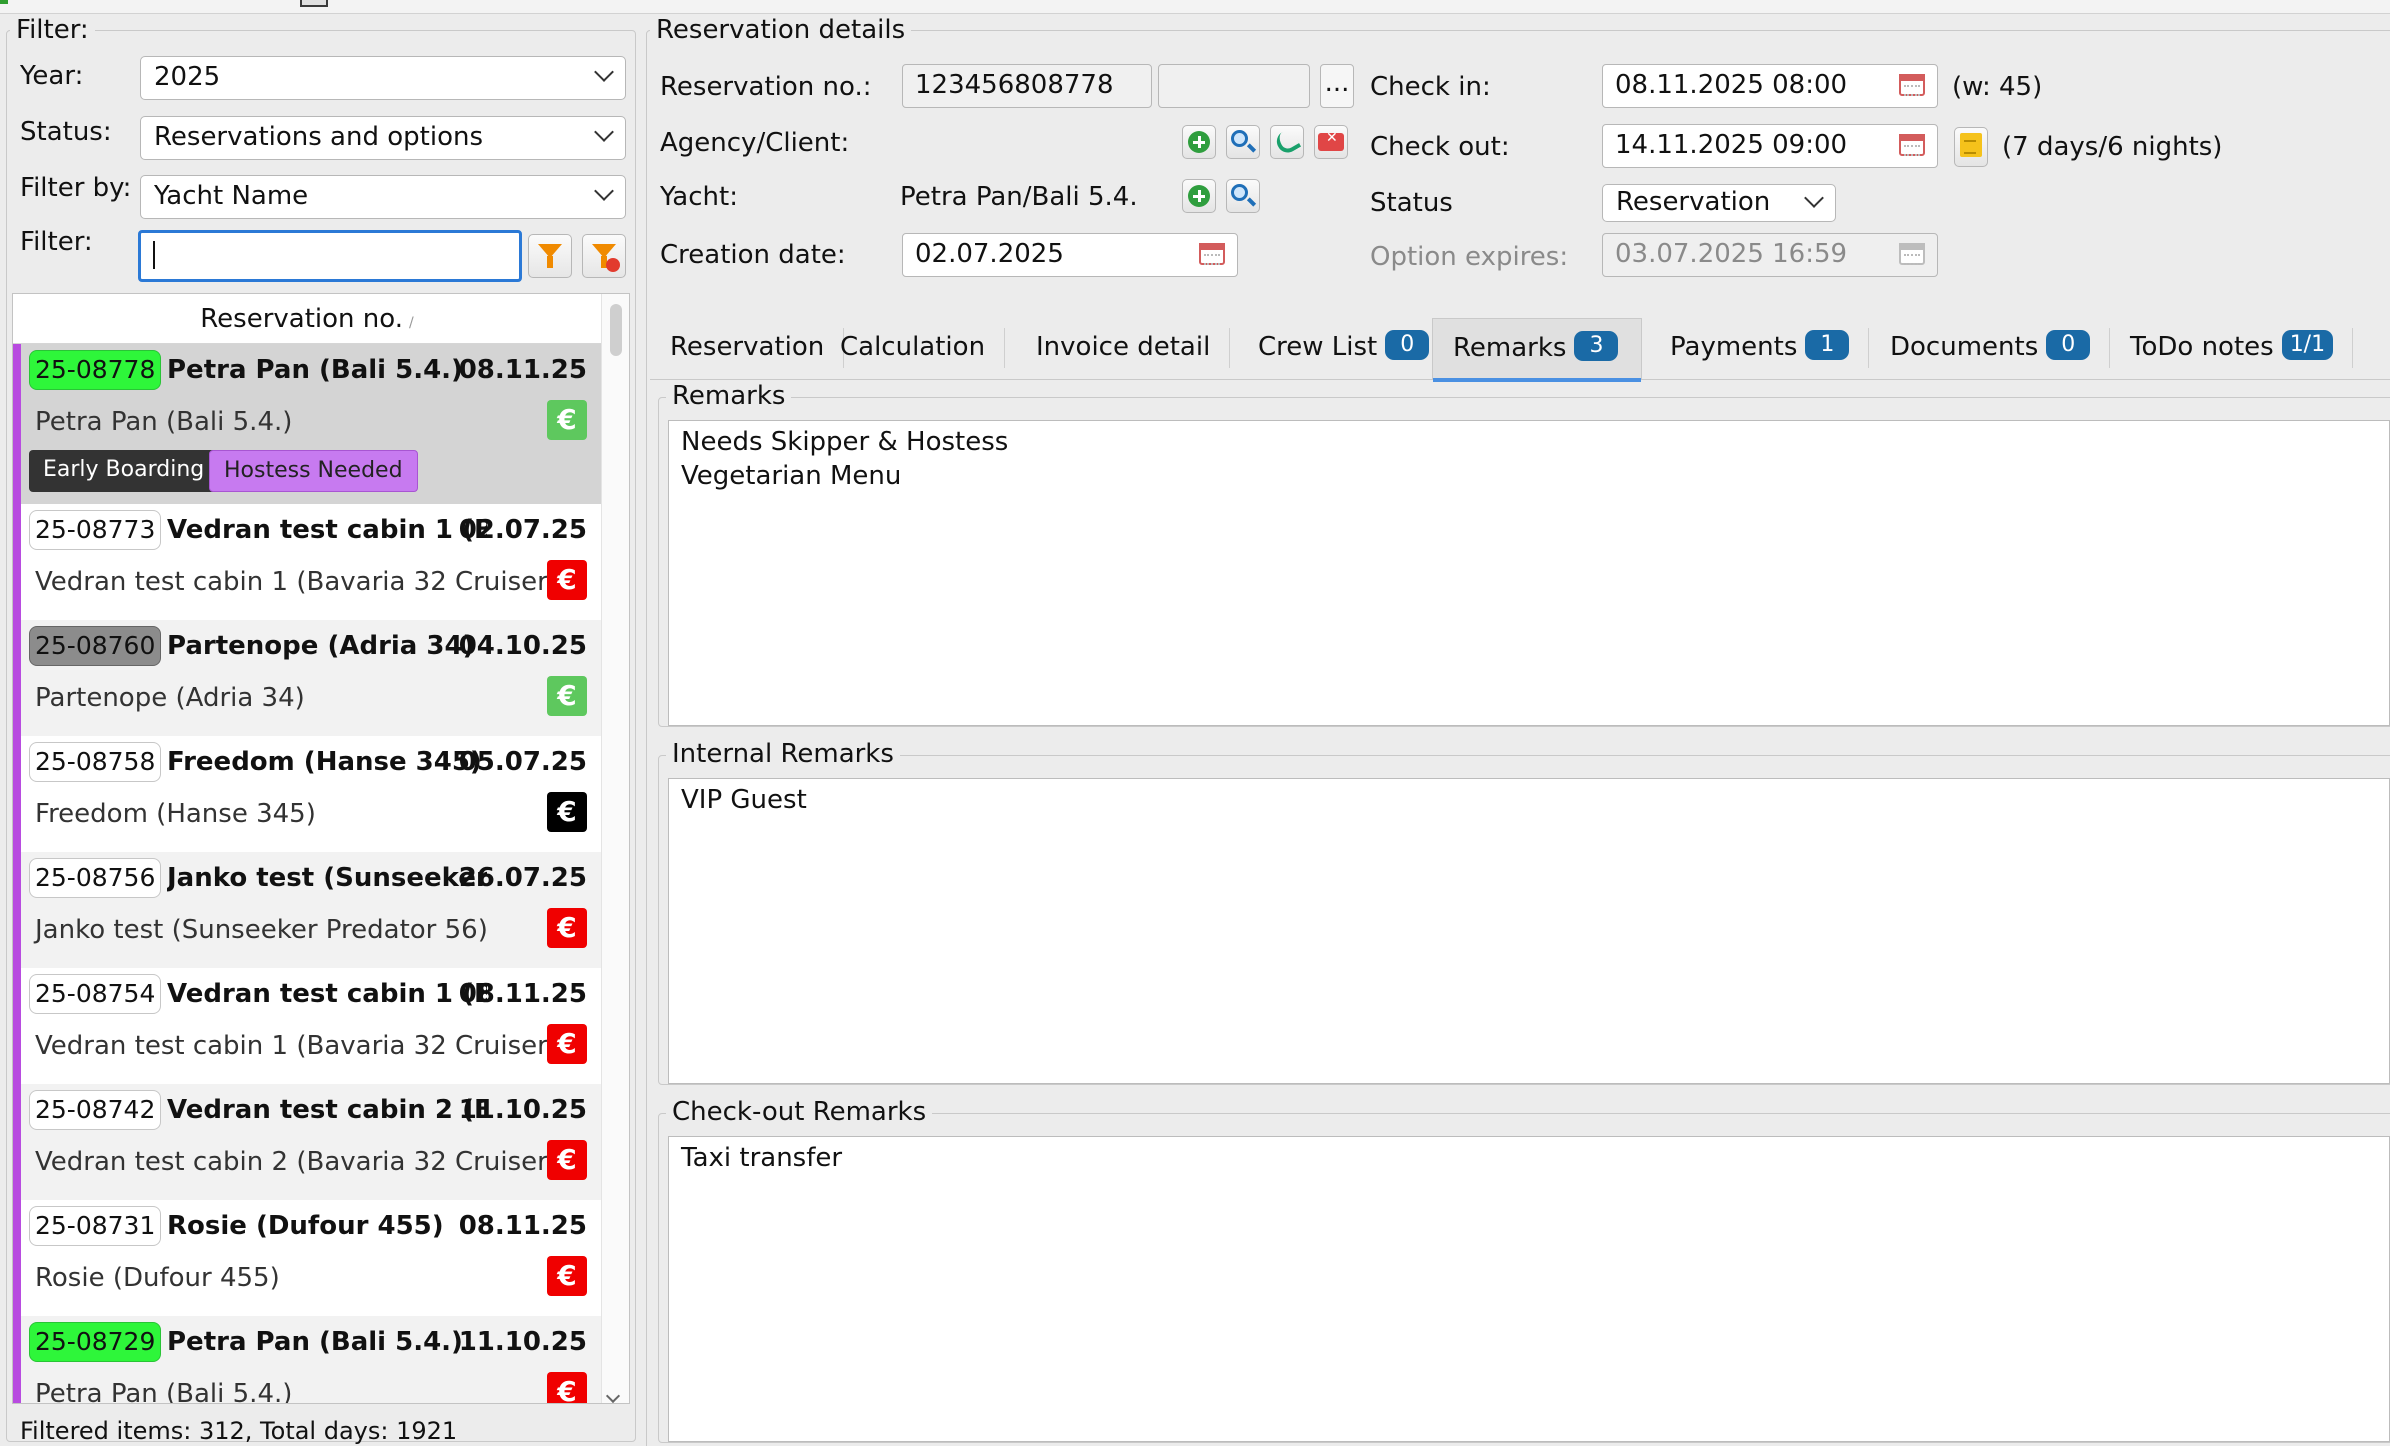 The height and width of the screenshot is (1446, 2390). Describe the element at coordinates (1770, 86) in the screenshot. I see `checkin-field: 08.11.2025 08:00` at that location.